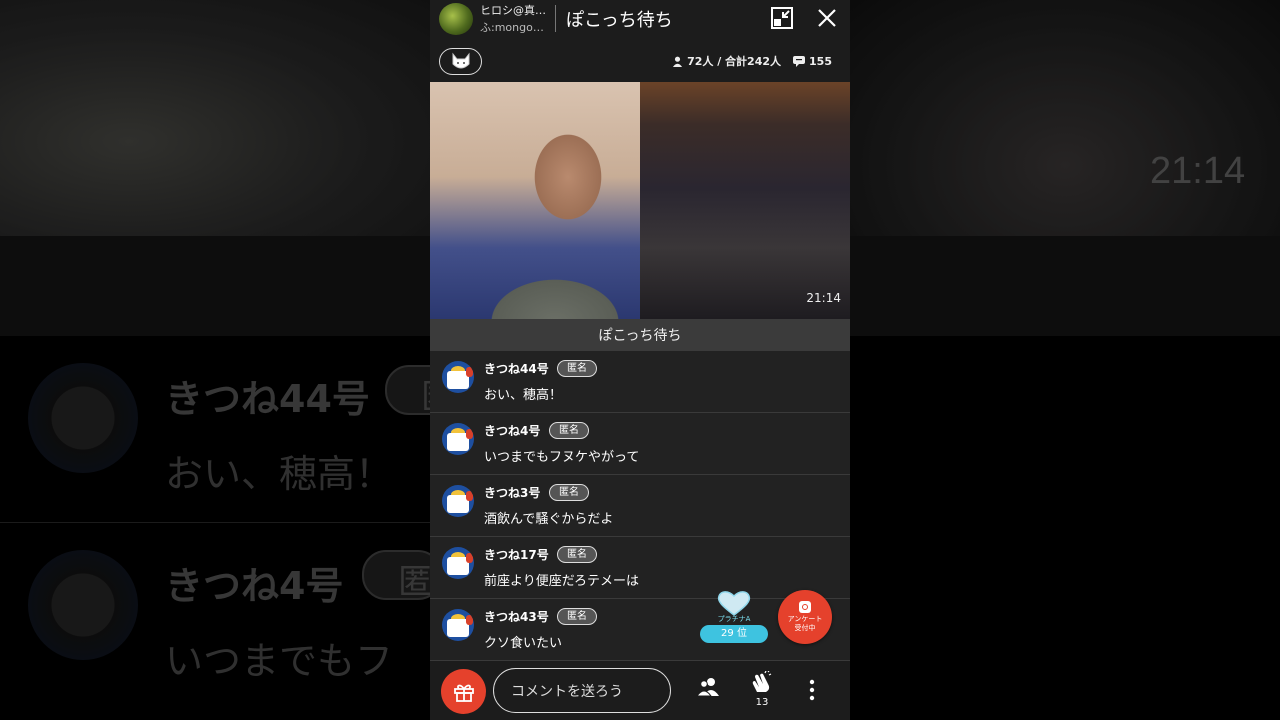 This screenshot has height=720, width=1280. I want to click on commenter-name: きつね17号, so click(516, 555).